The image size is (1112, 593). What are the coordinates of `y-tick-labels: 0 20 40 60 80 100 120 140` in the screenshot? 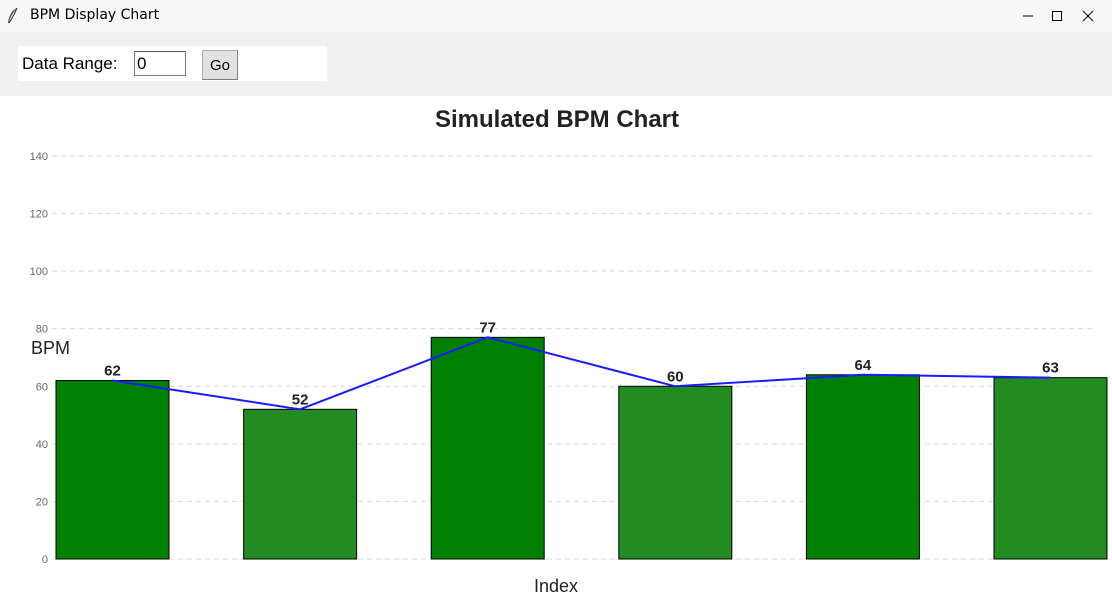 It's located at (39, 358).